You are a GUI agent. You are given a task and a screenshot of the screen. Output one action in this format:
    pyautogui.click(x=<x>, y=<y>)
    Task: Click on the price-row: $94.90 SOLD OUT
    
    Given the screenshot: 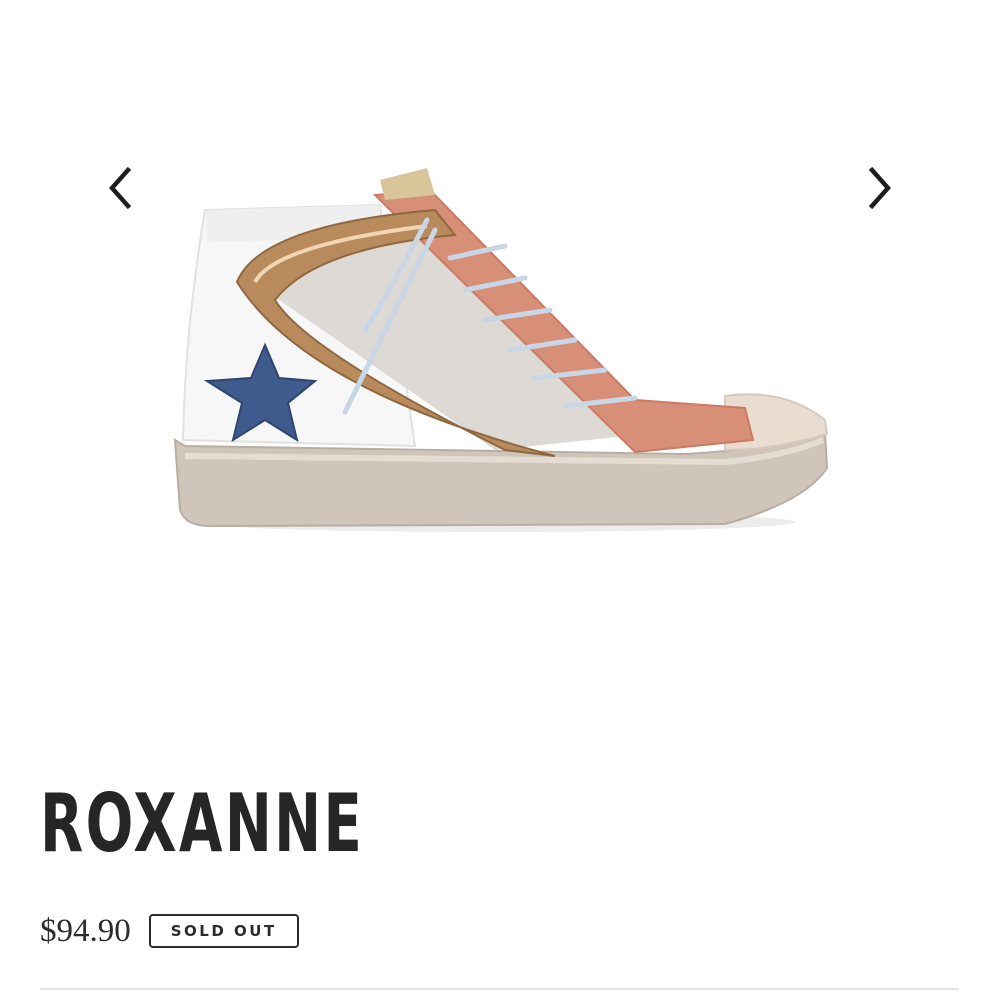 What is the action you would take?
    pyautogui.click(x=169, y=931)
    